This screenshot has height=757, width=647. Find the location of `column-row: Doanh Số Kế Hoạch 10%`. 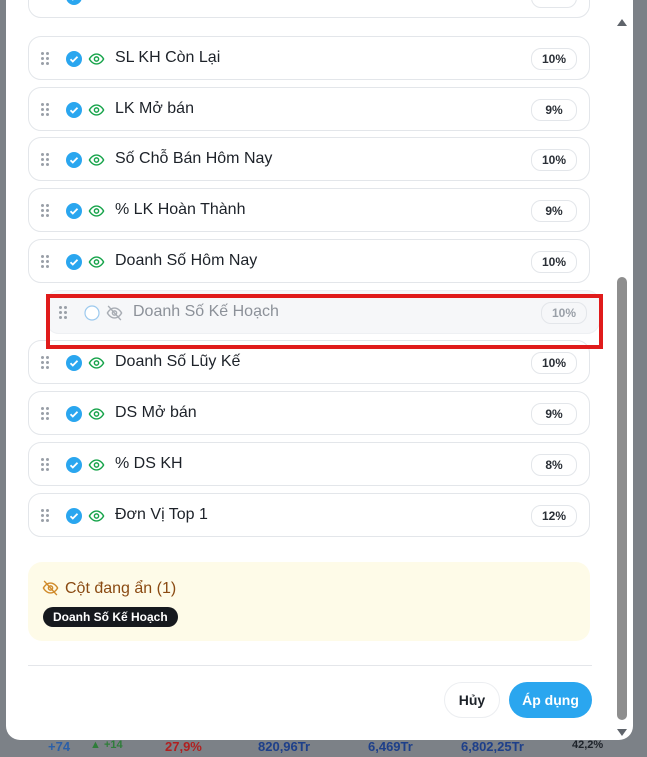

column-row: Doanh Số Kế Hoạch 10% is located at coordinates (323, 312).